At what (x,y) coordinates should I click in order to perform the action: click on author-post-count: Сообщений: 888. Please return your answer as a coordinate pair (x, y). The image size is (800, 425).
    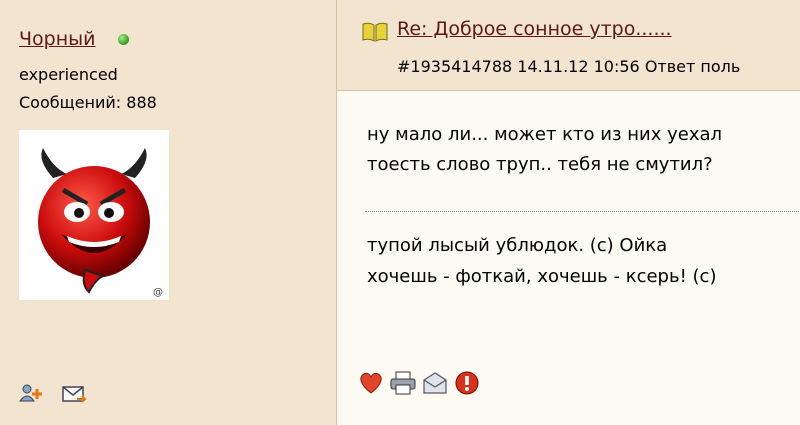
    Looking at the image, I should click on (88, 102).